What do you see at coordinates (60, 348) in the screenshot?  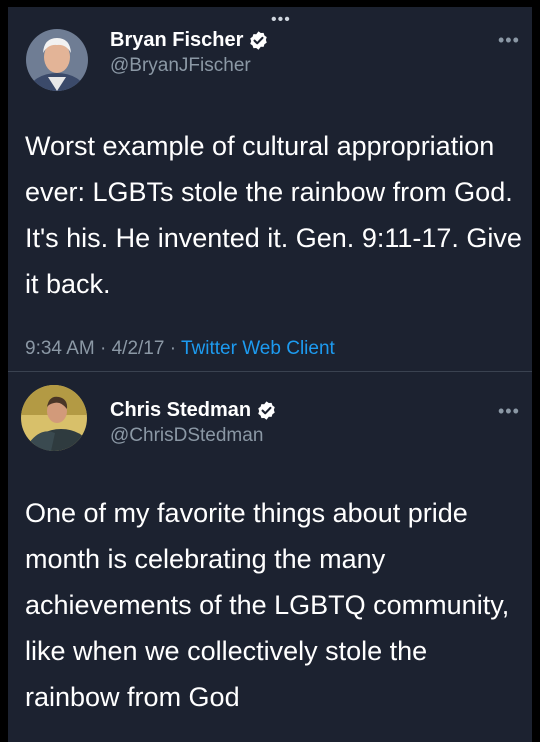 I see `tweet-time: 9:34 AM` at bounding box center [60, 348].